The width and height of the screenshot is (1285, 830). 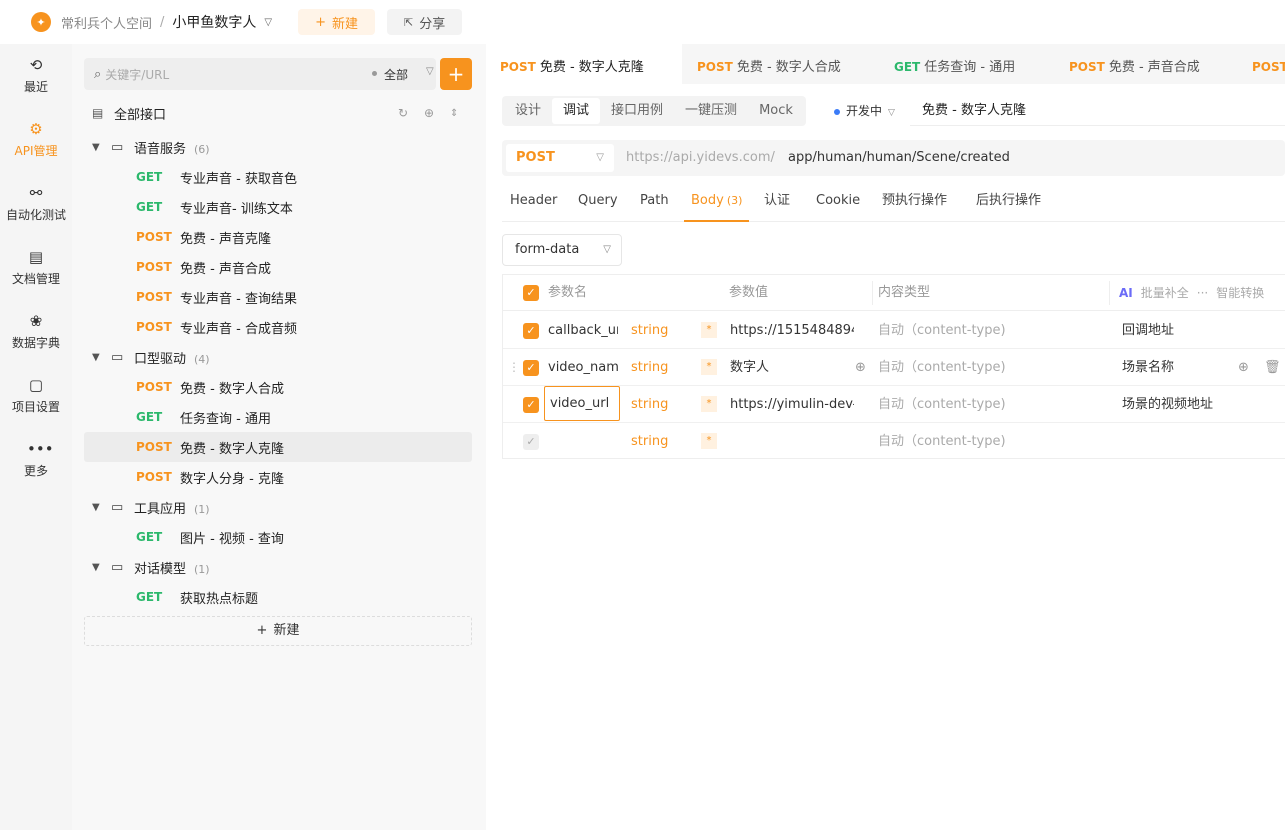 What do you see at coordinates (838, 202) in the screenshot?
I see `tab-cookie: Cookie` at bounding box center [838, 202].